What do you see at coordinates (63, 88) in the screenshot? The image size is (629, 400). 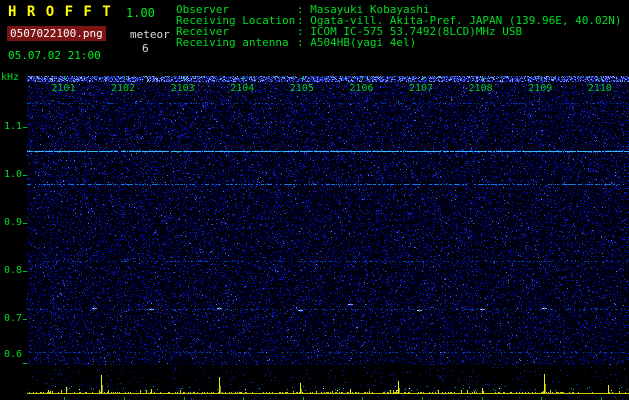 I see `time-tick-label: 2101` at bounding box center [63, 88].